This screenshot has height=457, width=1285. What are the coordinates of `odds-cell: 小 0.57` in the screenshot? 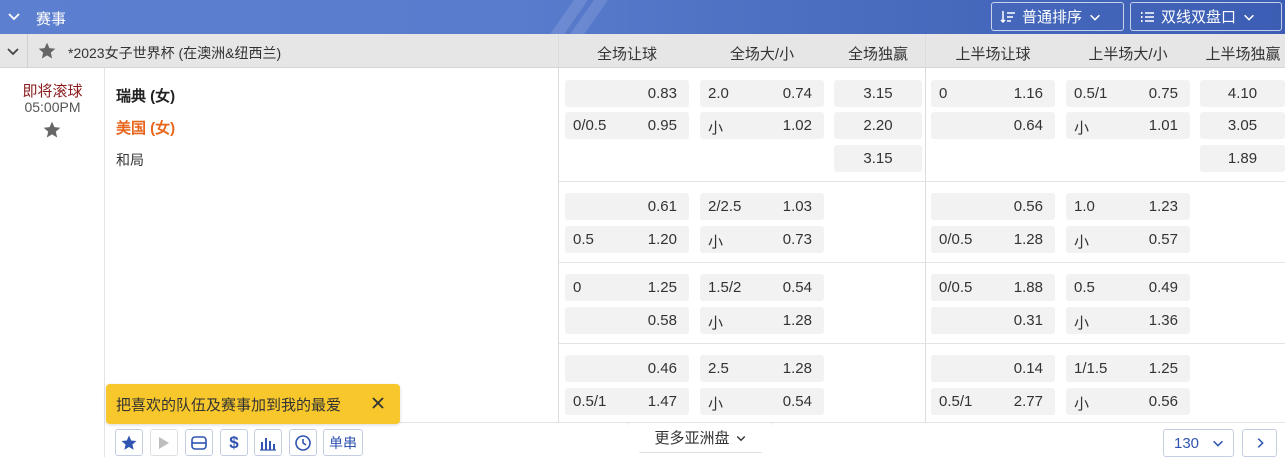 It's located at (1128, 239).